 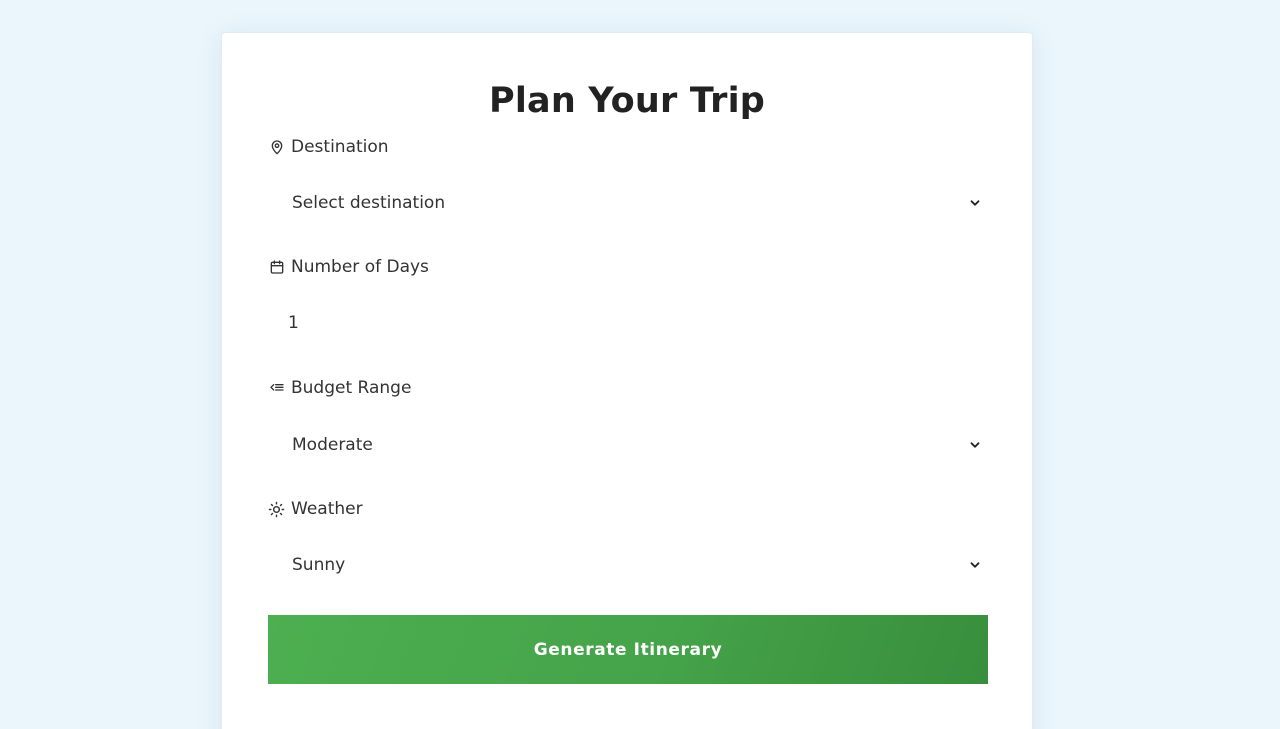 What do you see at coordinates (628, 565) in the screenshot?
I see `weather-select: Sunny` at bounding box center [628, 565].